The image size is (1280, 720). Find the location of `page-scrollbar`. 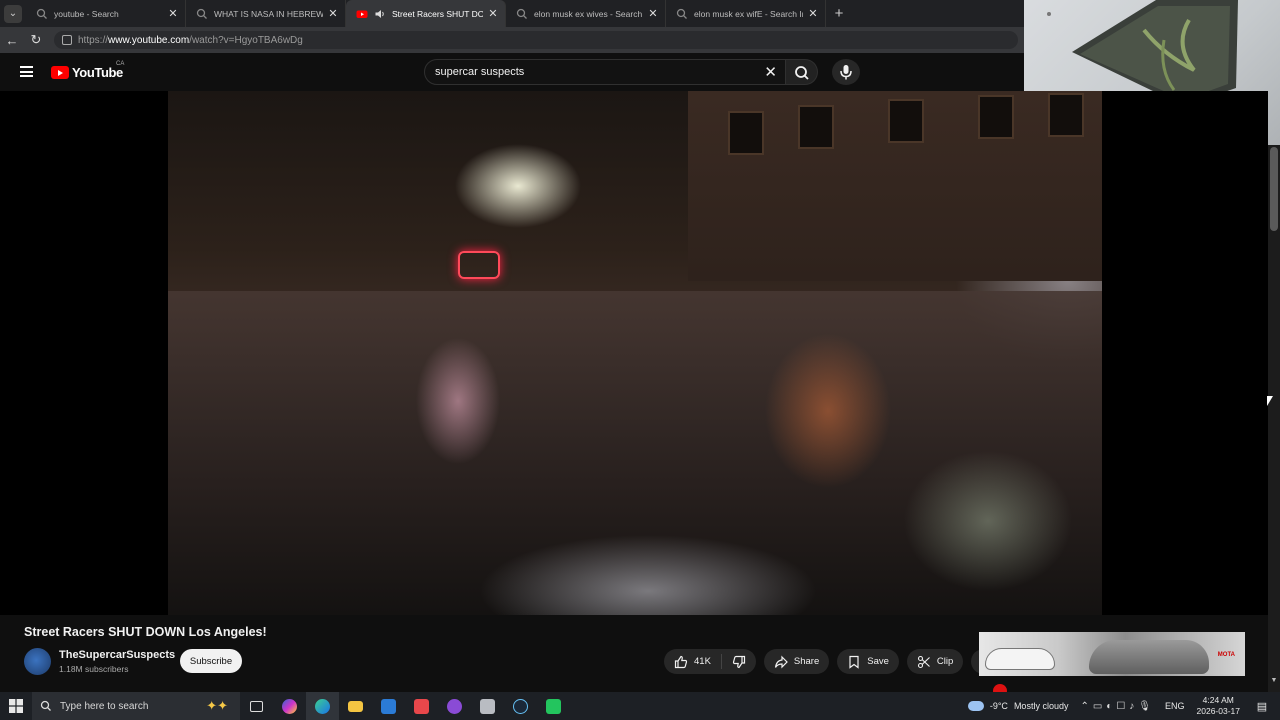

page-scrollbar is located at coordinates (1274, 418).